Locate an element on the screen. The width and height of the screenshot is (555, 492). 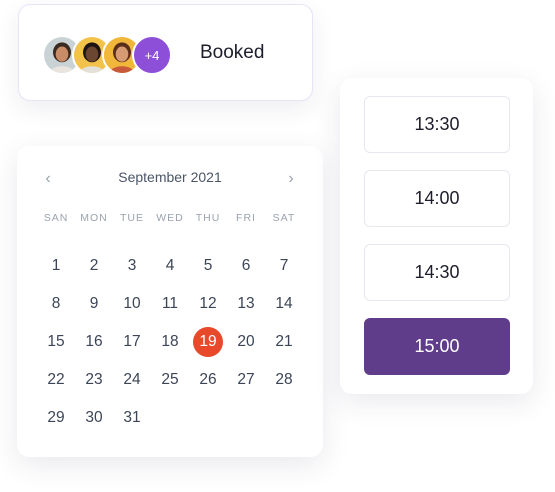
calendar-day: 22 is located at coordinates (56, 380).